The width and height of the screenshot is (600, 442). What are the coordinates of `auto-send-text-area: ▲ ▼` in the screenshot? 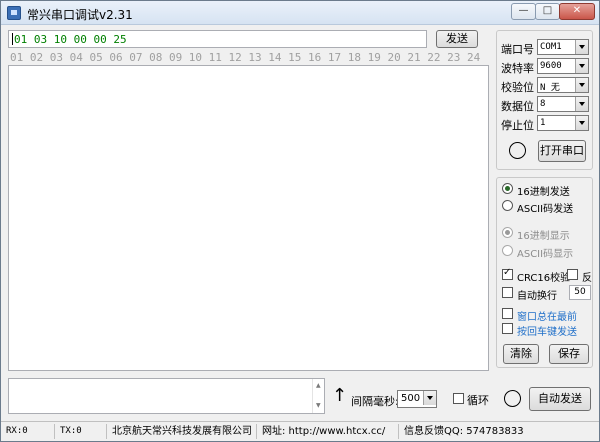 It's located at (166, 396).